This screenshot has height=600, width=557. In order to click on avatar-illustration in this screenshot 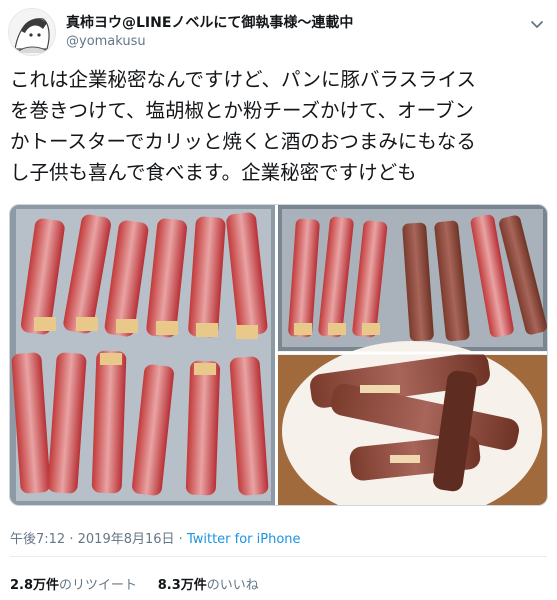, I will do `click(32, 32)`.